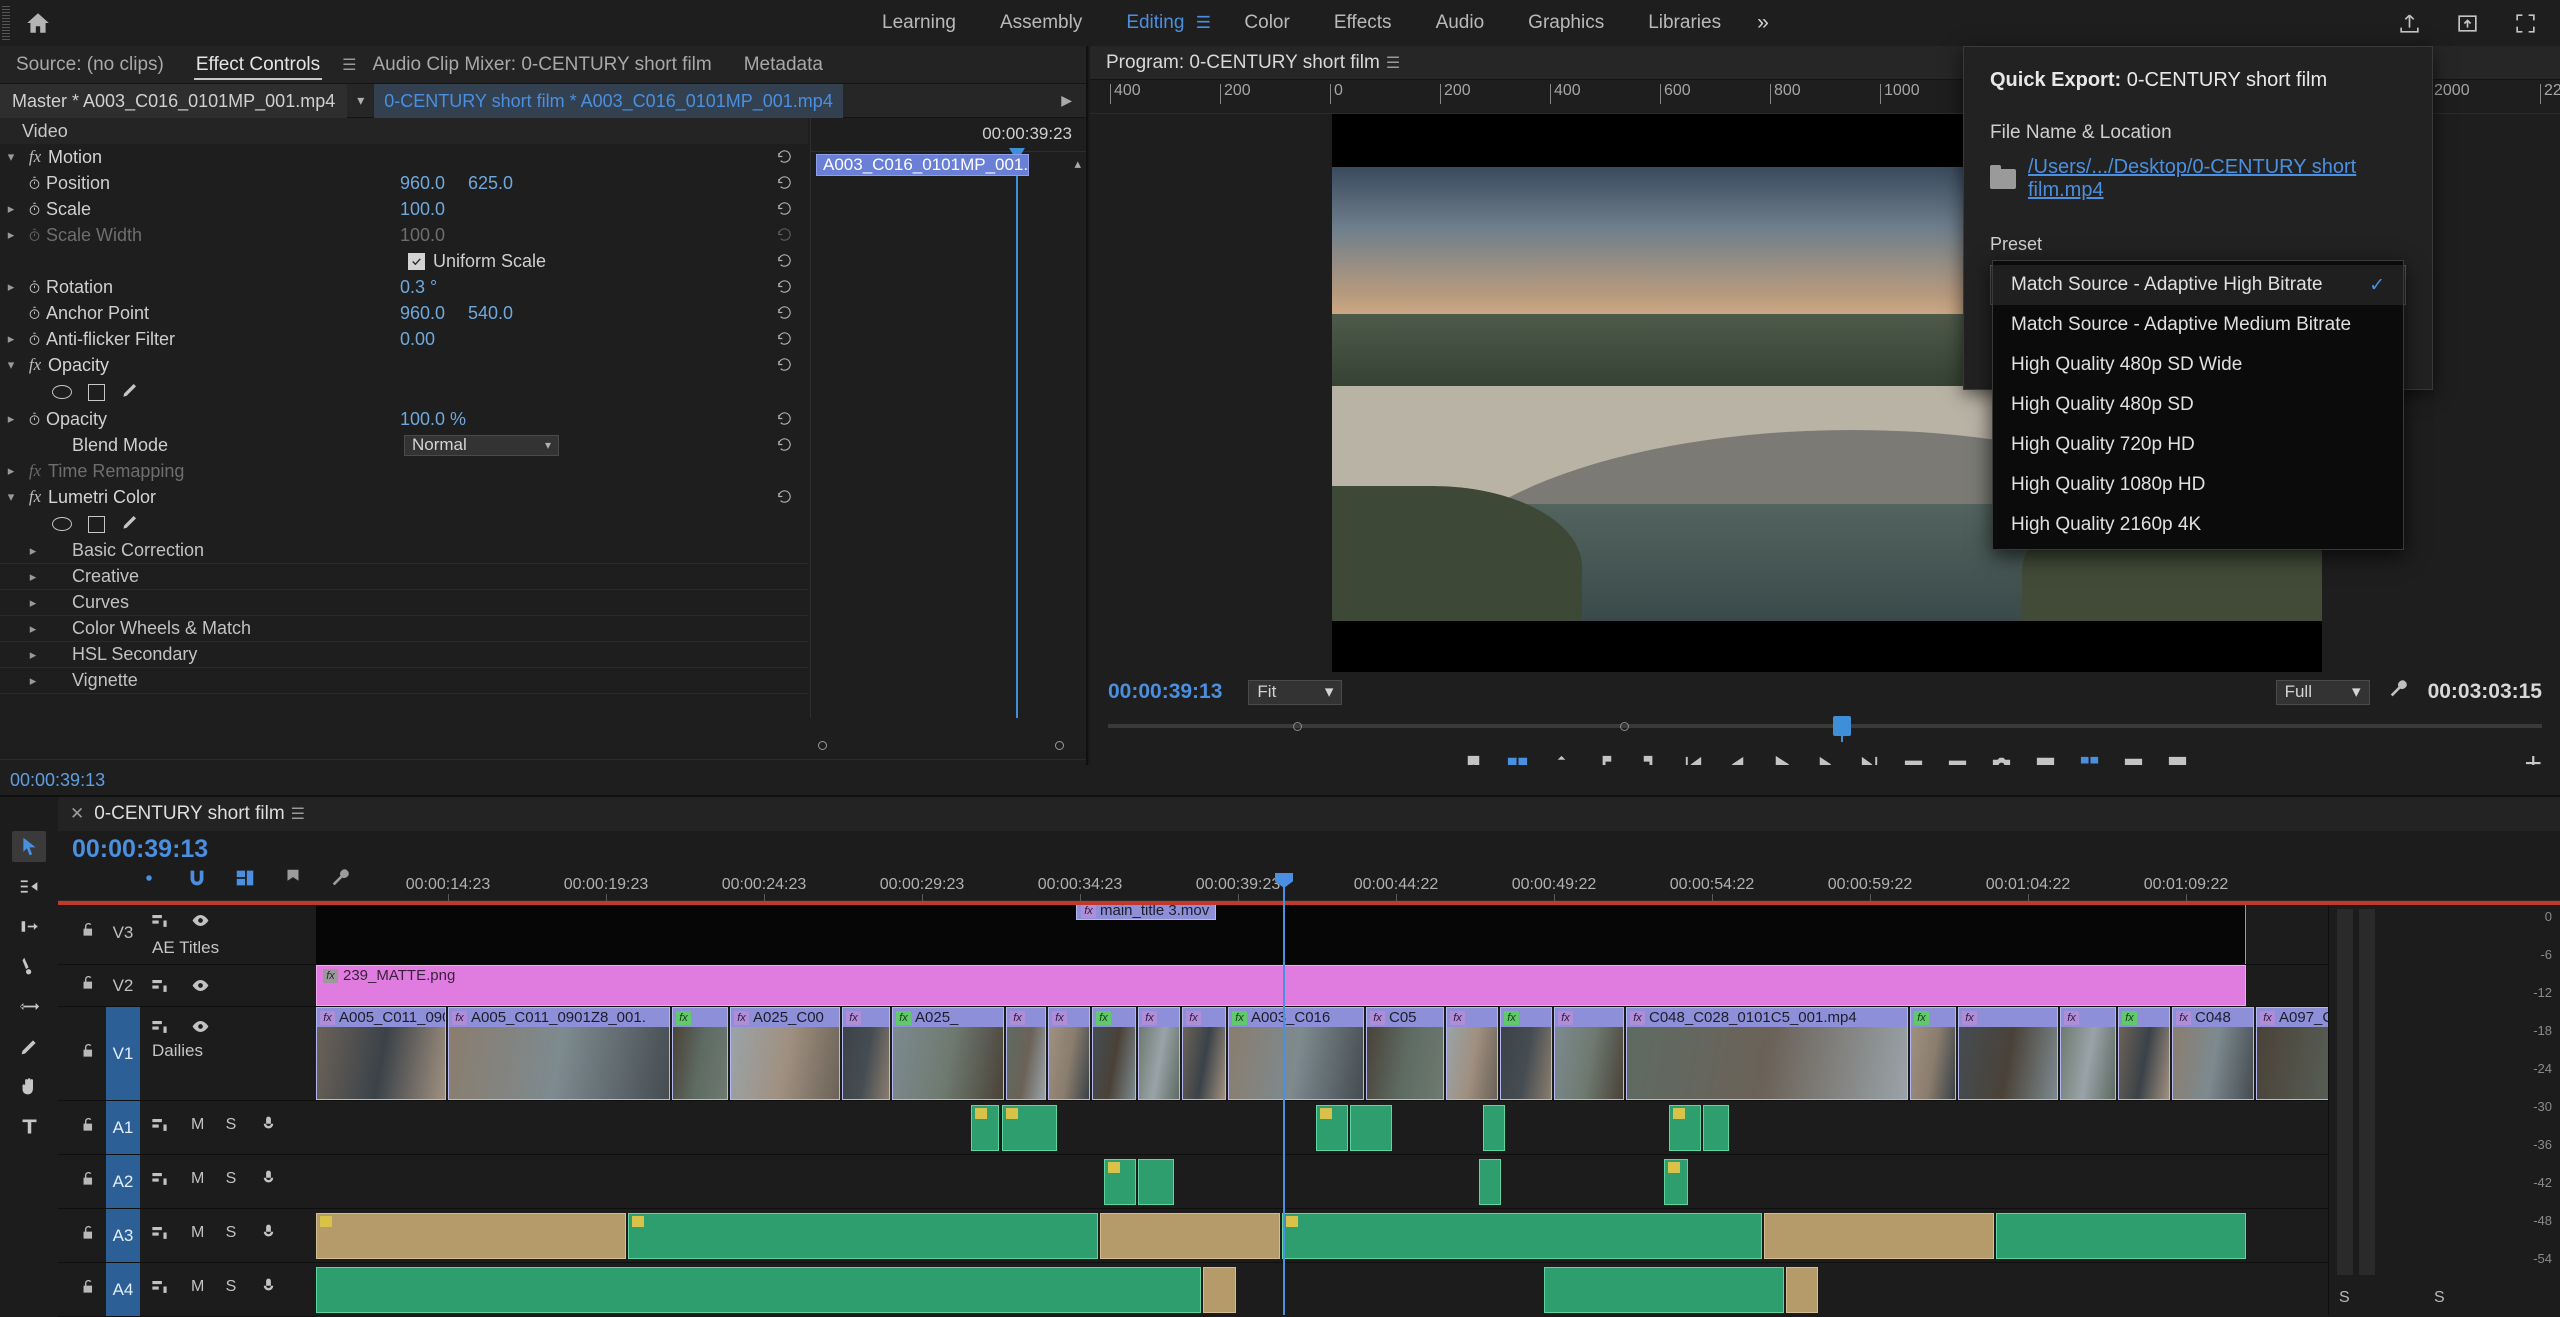  Describe the element at coordinates (34, 339) in the screenshot. I see `stopwatch-icon` at that location.